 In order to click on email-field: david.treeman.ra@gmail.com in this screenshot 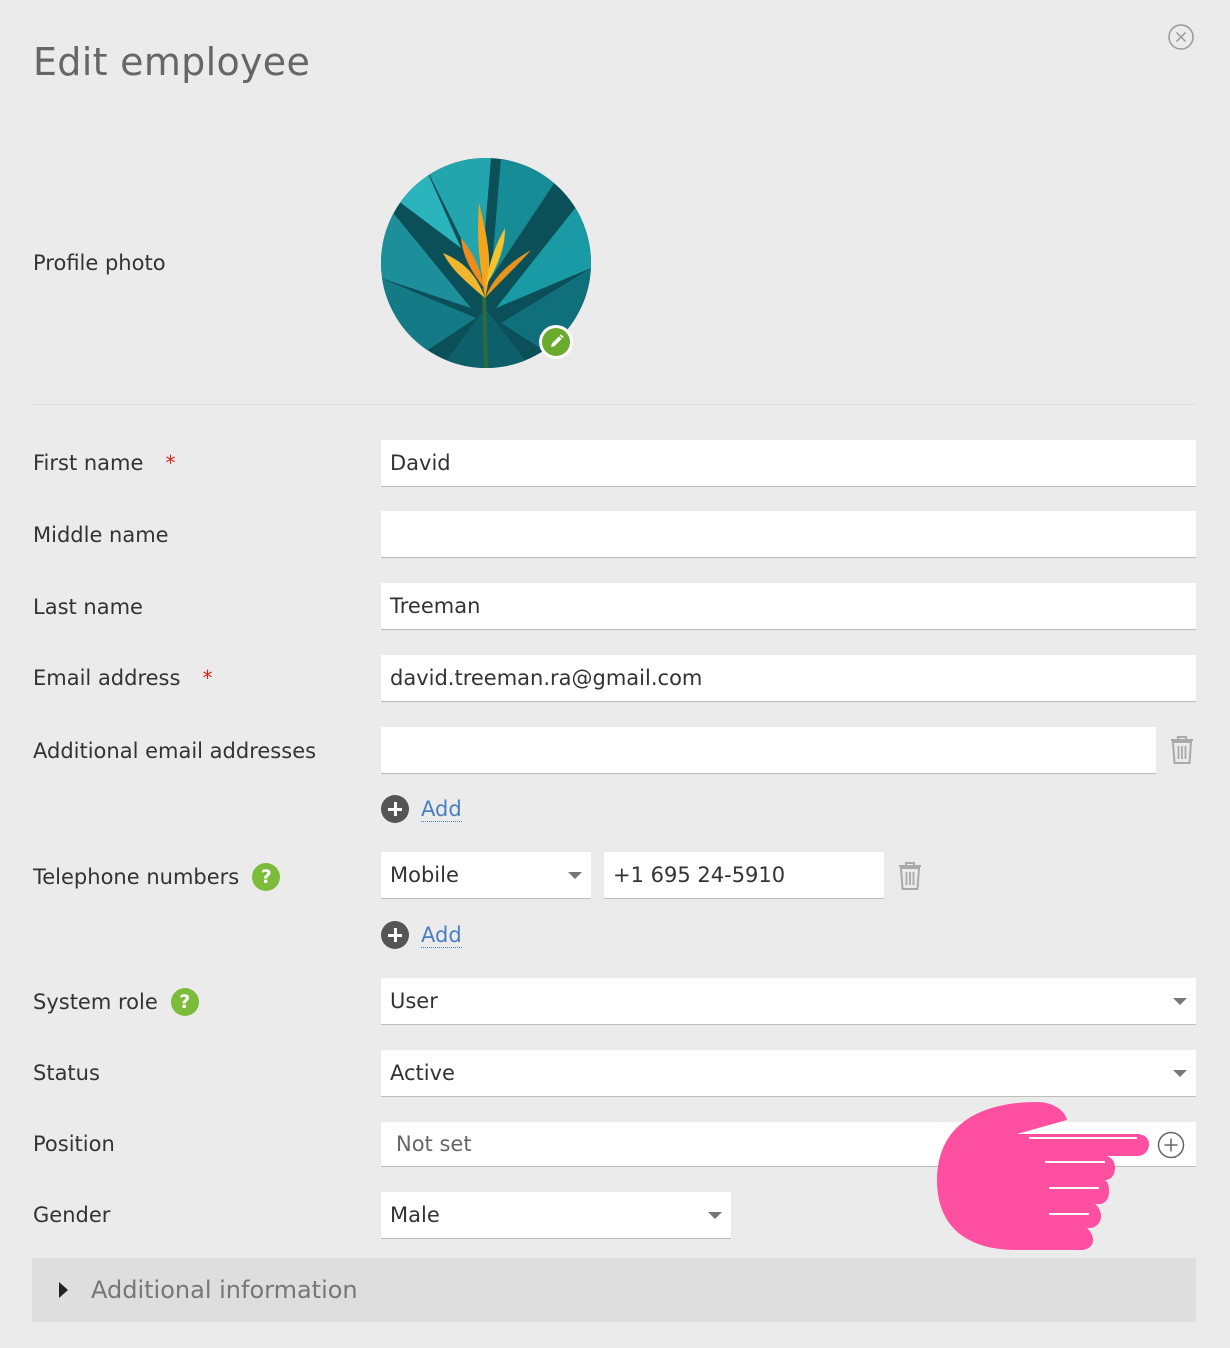, I will do `click(788, 678)`.